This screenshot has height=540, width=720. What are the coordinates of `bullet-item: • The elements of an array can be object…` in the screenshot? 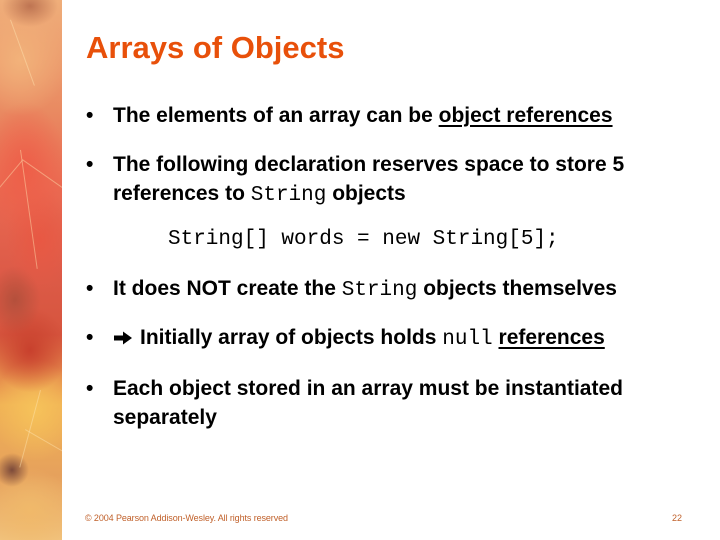 It's located at (349, 115).